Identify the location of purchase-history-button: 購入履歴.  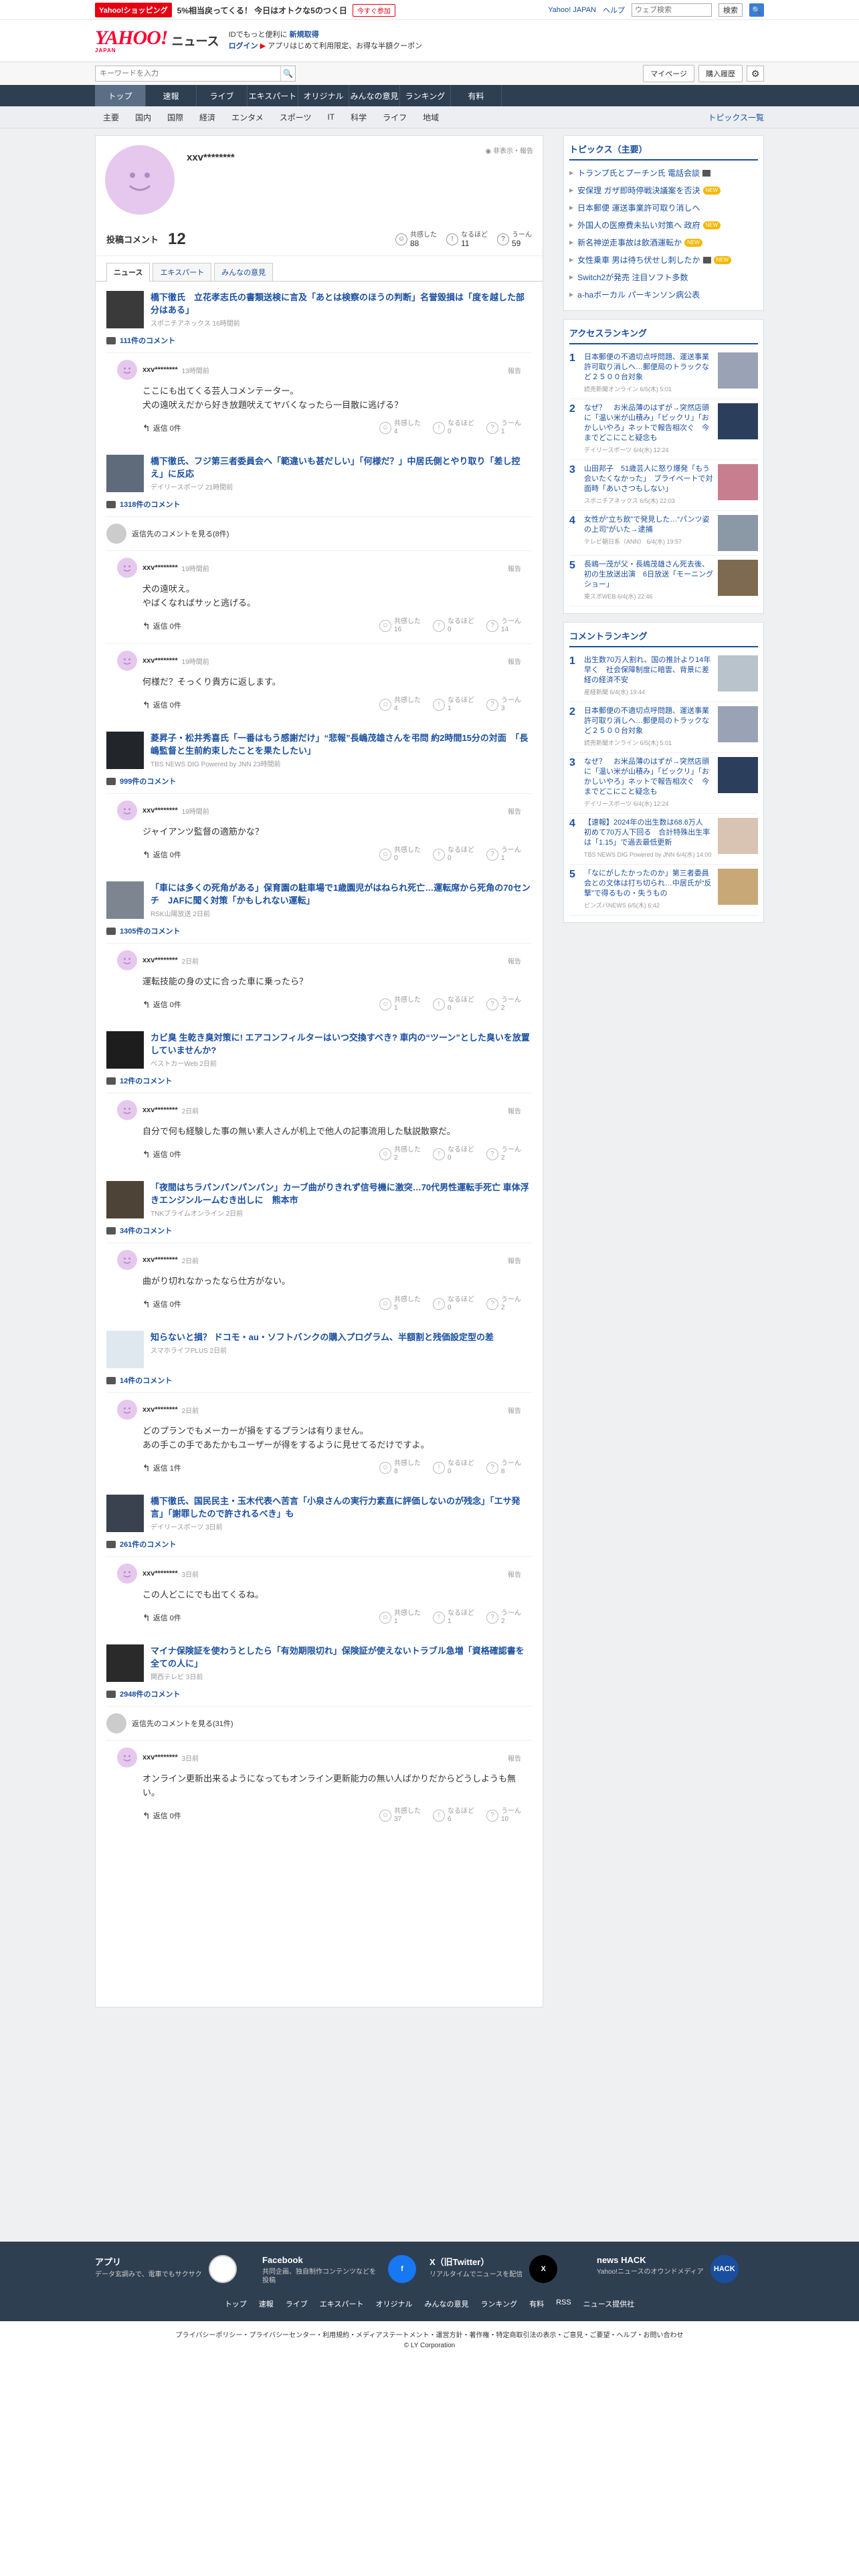
(720, 74).